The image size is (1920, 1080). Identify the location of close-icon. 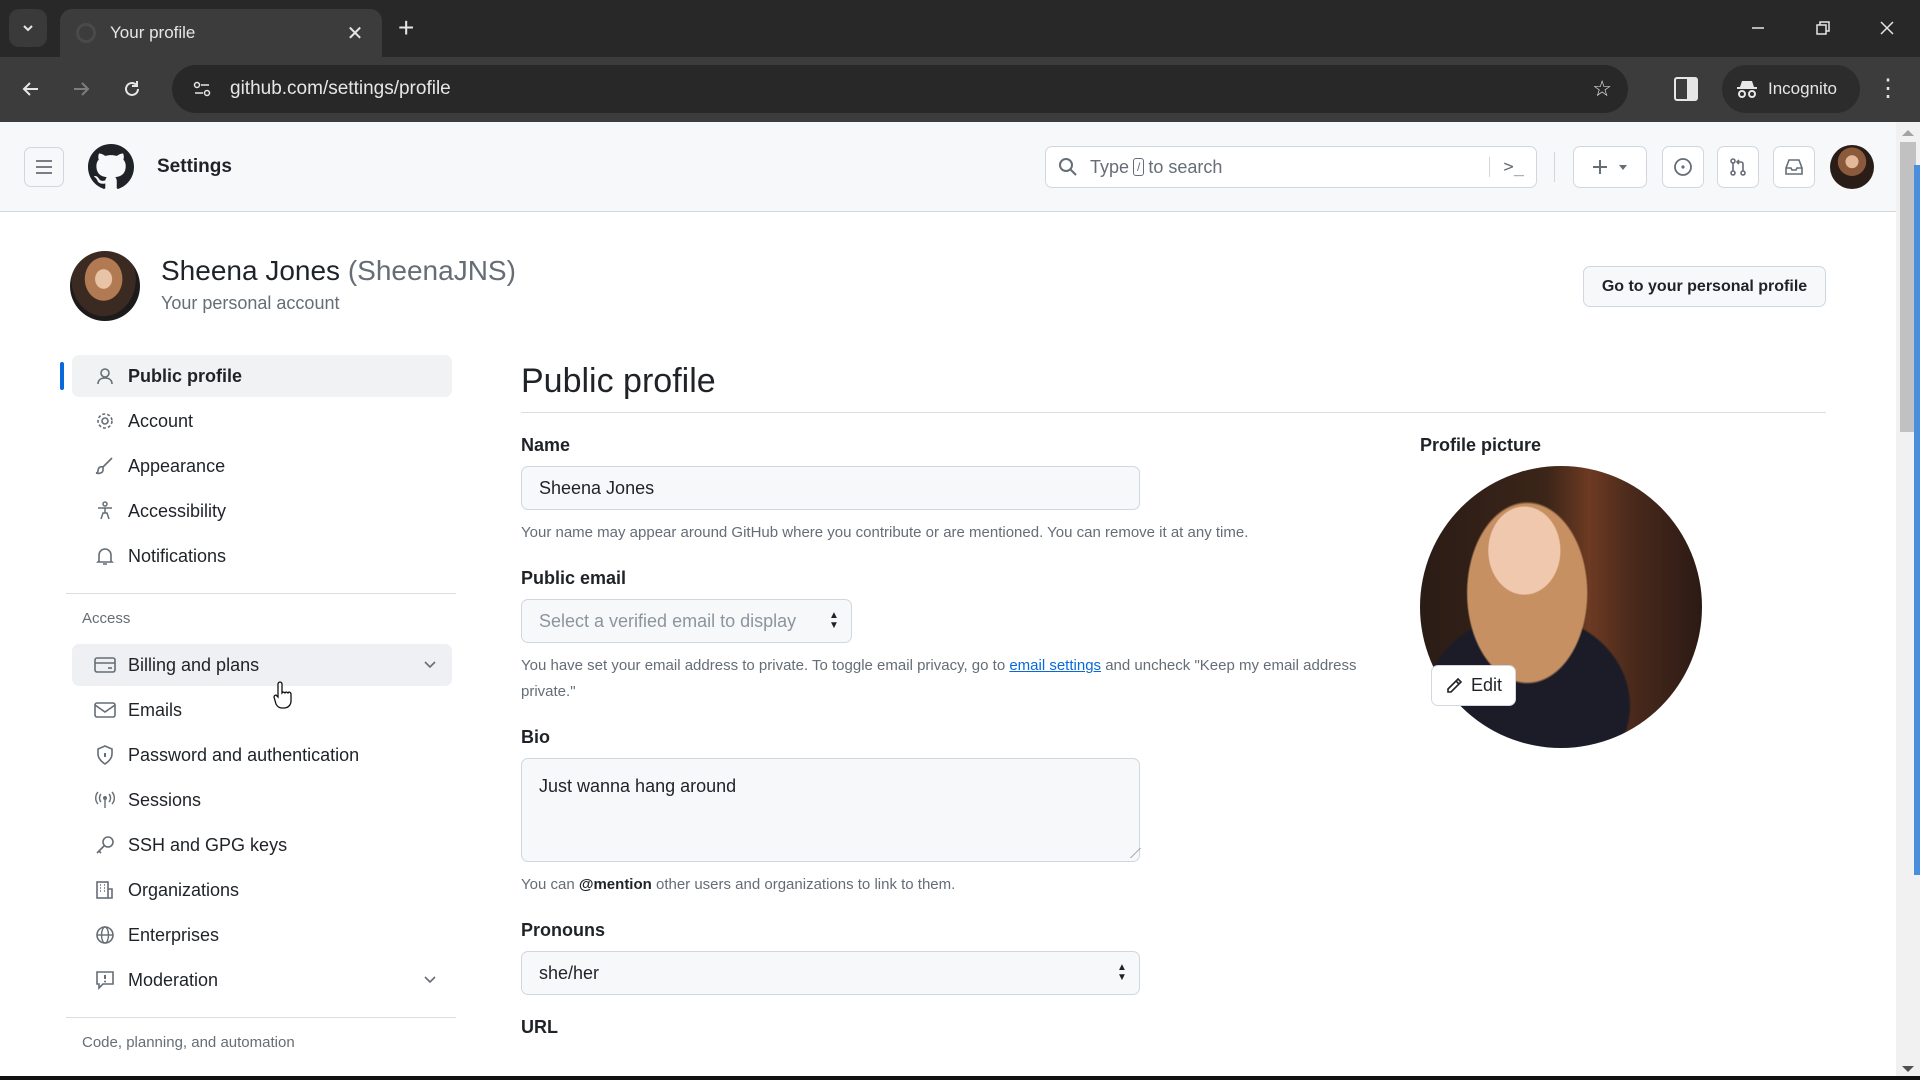
(1887, 28).